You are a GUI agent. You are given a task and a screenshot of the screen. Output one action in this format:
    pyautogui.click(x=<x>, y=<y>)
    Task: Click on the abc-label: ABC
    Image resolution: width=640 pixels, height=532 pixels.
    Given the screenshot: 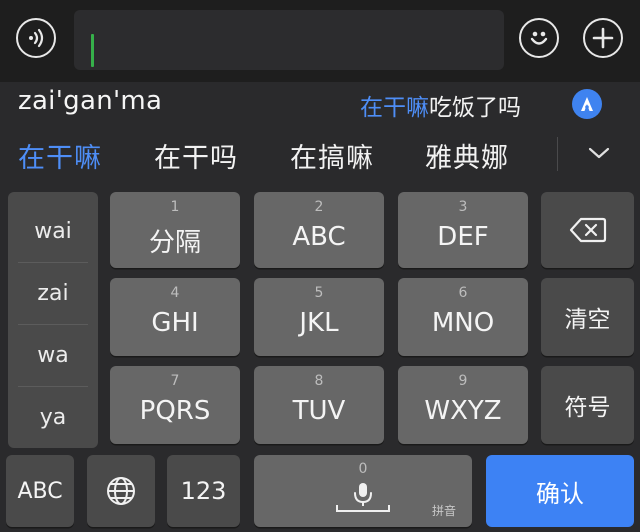 What is the action you would take?
    pyautogui.click(x=40, y=491)
    